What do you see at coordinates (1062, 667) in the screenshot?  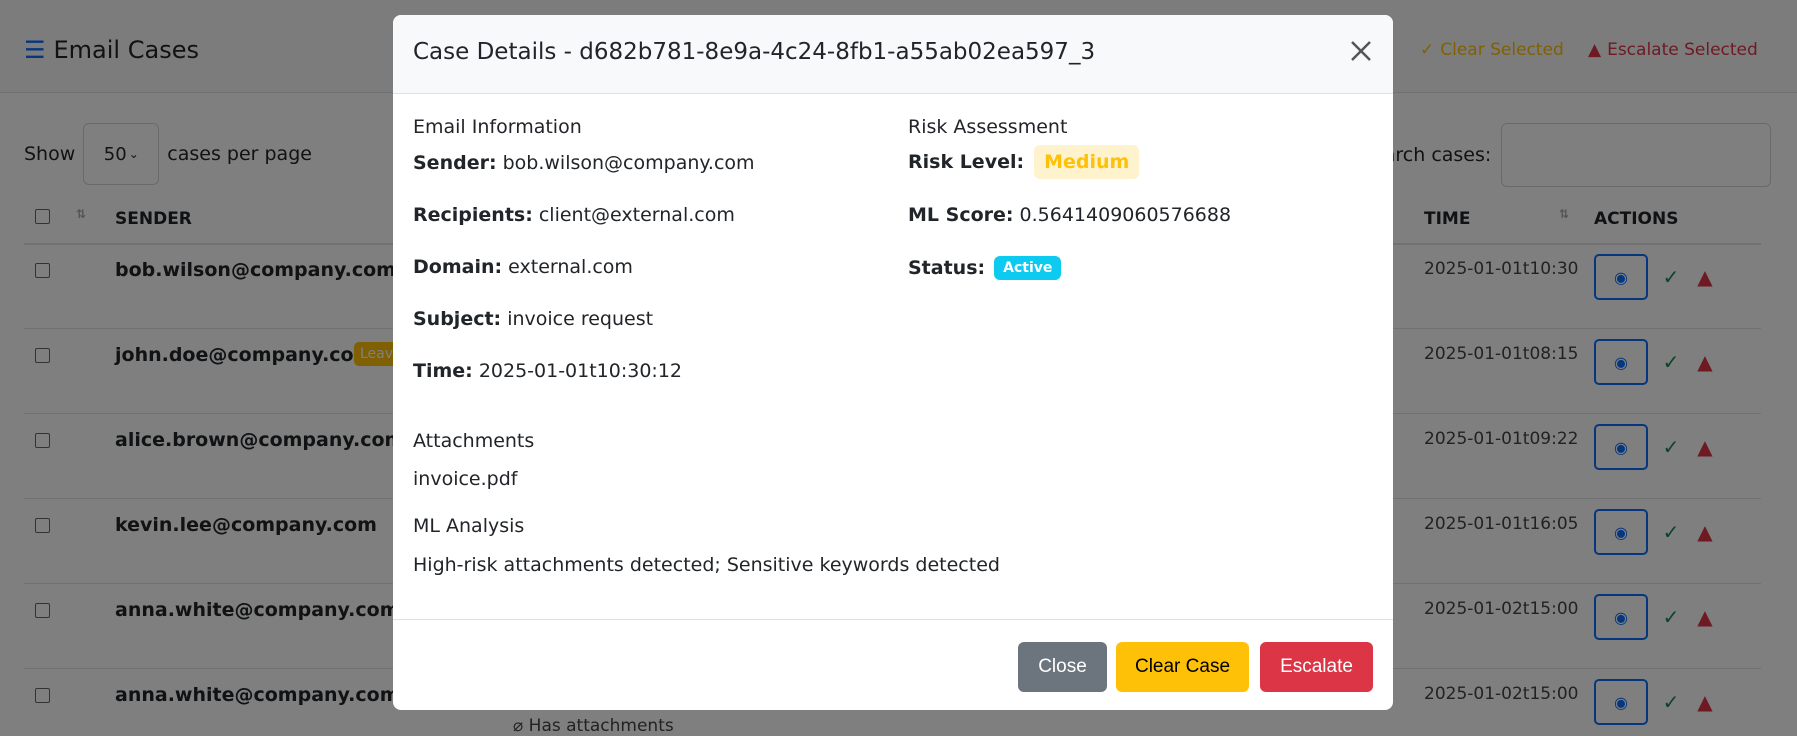 I see `close-button: Close` at bounding box center [1062, 667].